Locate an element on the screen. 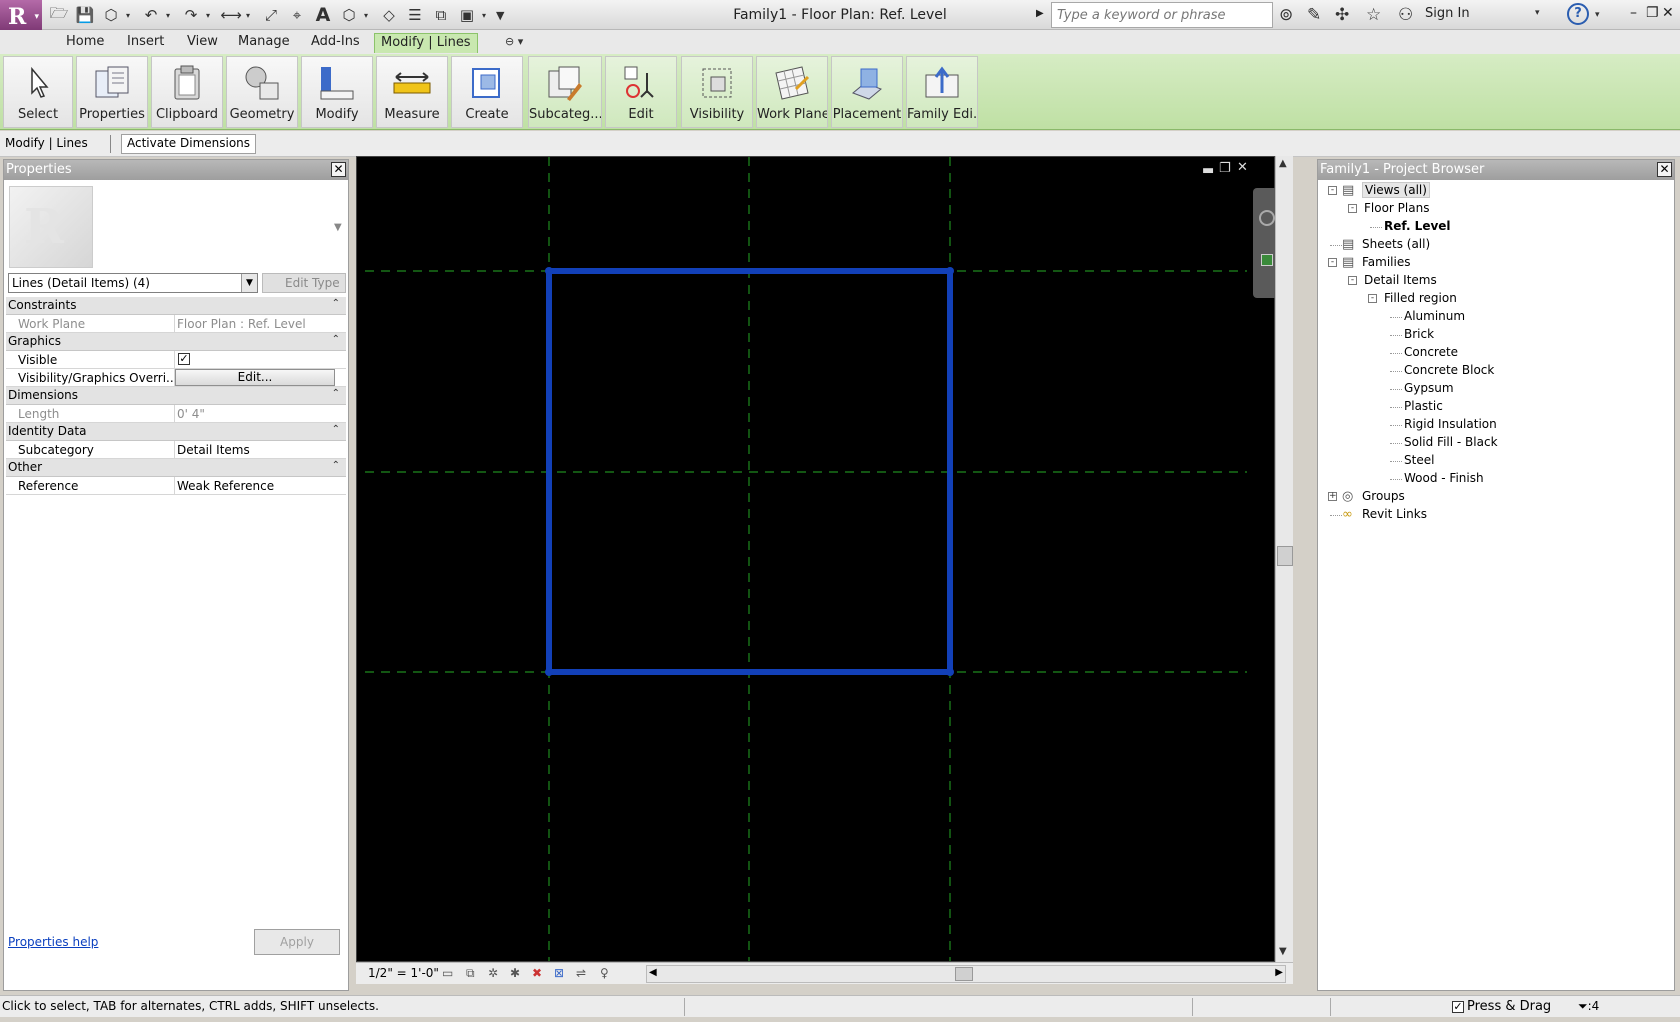 The height and width of the screenshot is (1022, 1680). edit-button: Edit is located at coordinates (641, 92).